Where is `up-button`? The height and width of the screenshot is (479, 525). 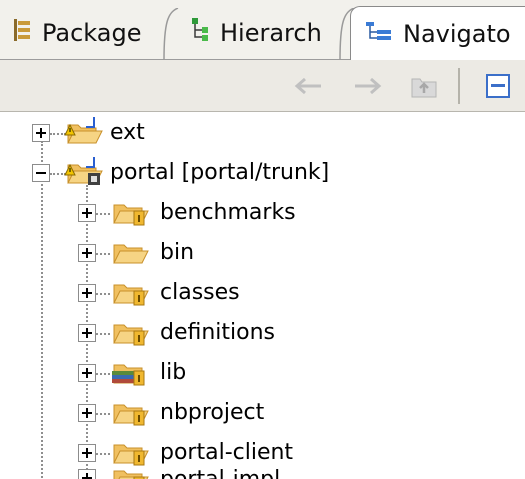
up-button is located at coordinates (424, 86).